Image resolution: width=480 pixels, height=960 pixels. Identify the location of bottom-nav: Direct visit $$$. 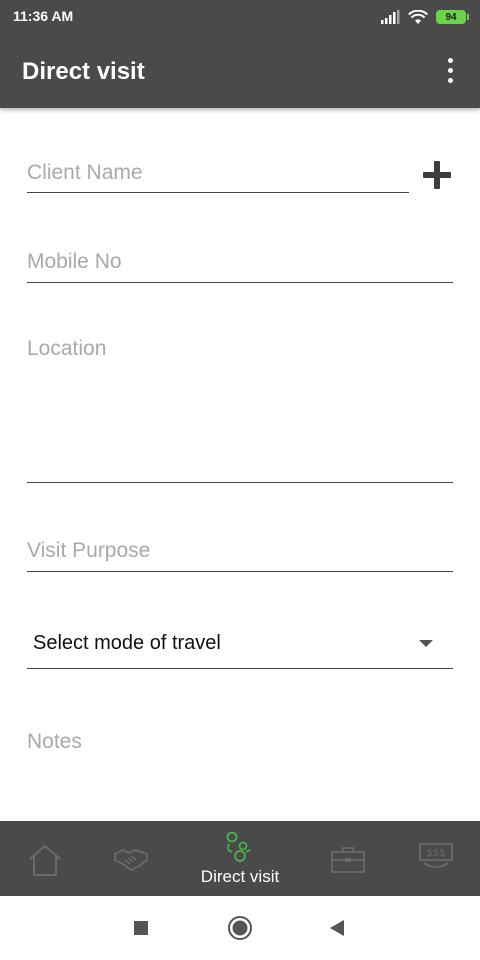
(240, 858).